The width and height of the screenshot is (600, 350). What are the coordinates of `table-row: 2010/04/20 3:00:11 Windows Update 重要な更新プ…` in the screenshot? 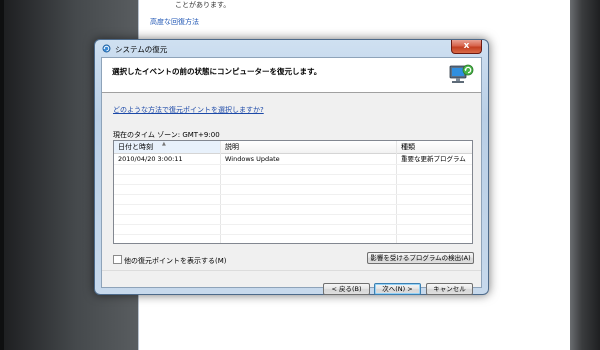 It's located at (293, 159).